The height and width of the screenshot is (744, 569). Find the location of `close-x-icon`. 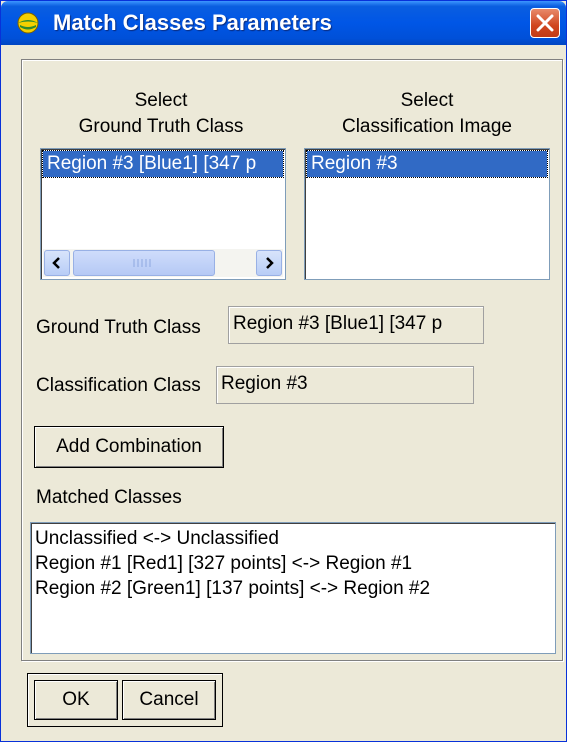

close-x-icon is located at coordinates (545, 23).